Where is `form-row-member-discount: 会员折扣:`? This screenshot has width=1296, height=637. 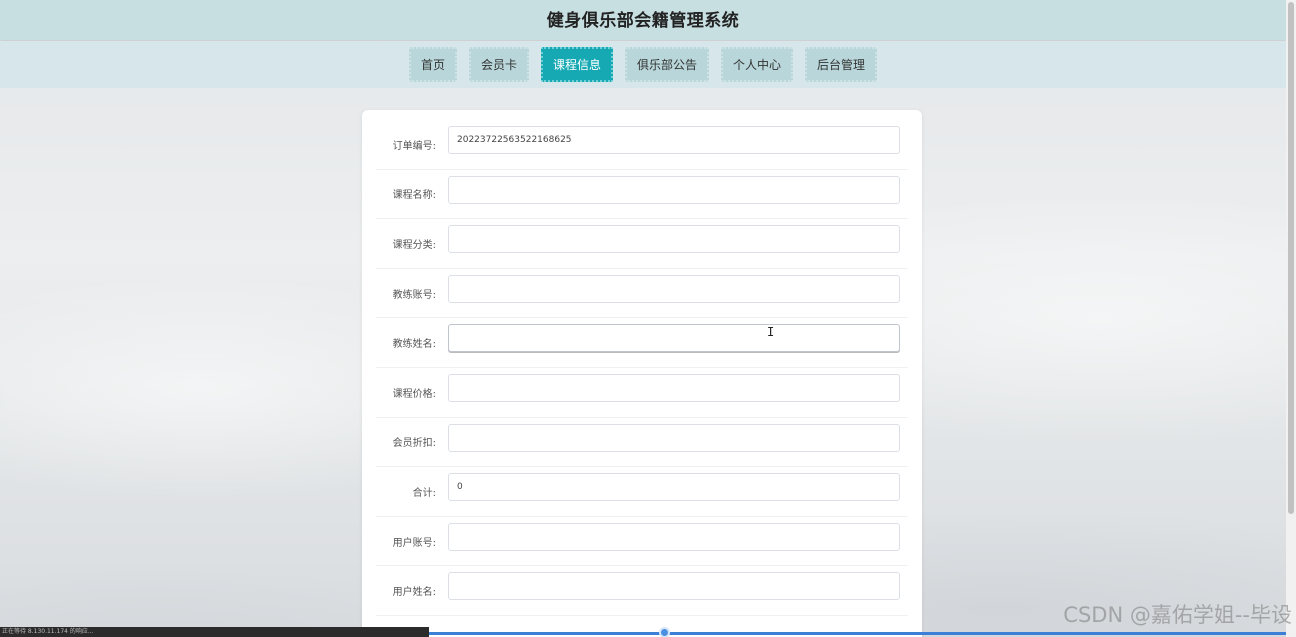
form-row-member-discount: 会员折扣: is located at coordinates (642, 443).